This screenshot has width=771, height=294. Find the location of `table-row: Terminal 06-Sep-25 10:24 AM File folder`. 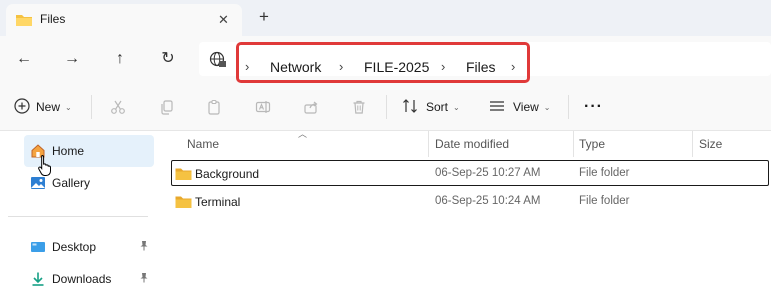

table-row: Terminal 06-Sep-25 10:24 AM File folder is located at coordinates (470, 201).